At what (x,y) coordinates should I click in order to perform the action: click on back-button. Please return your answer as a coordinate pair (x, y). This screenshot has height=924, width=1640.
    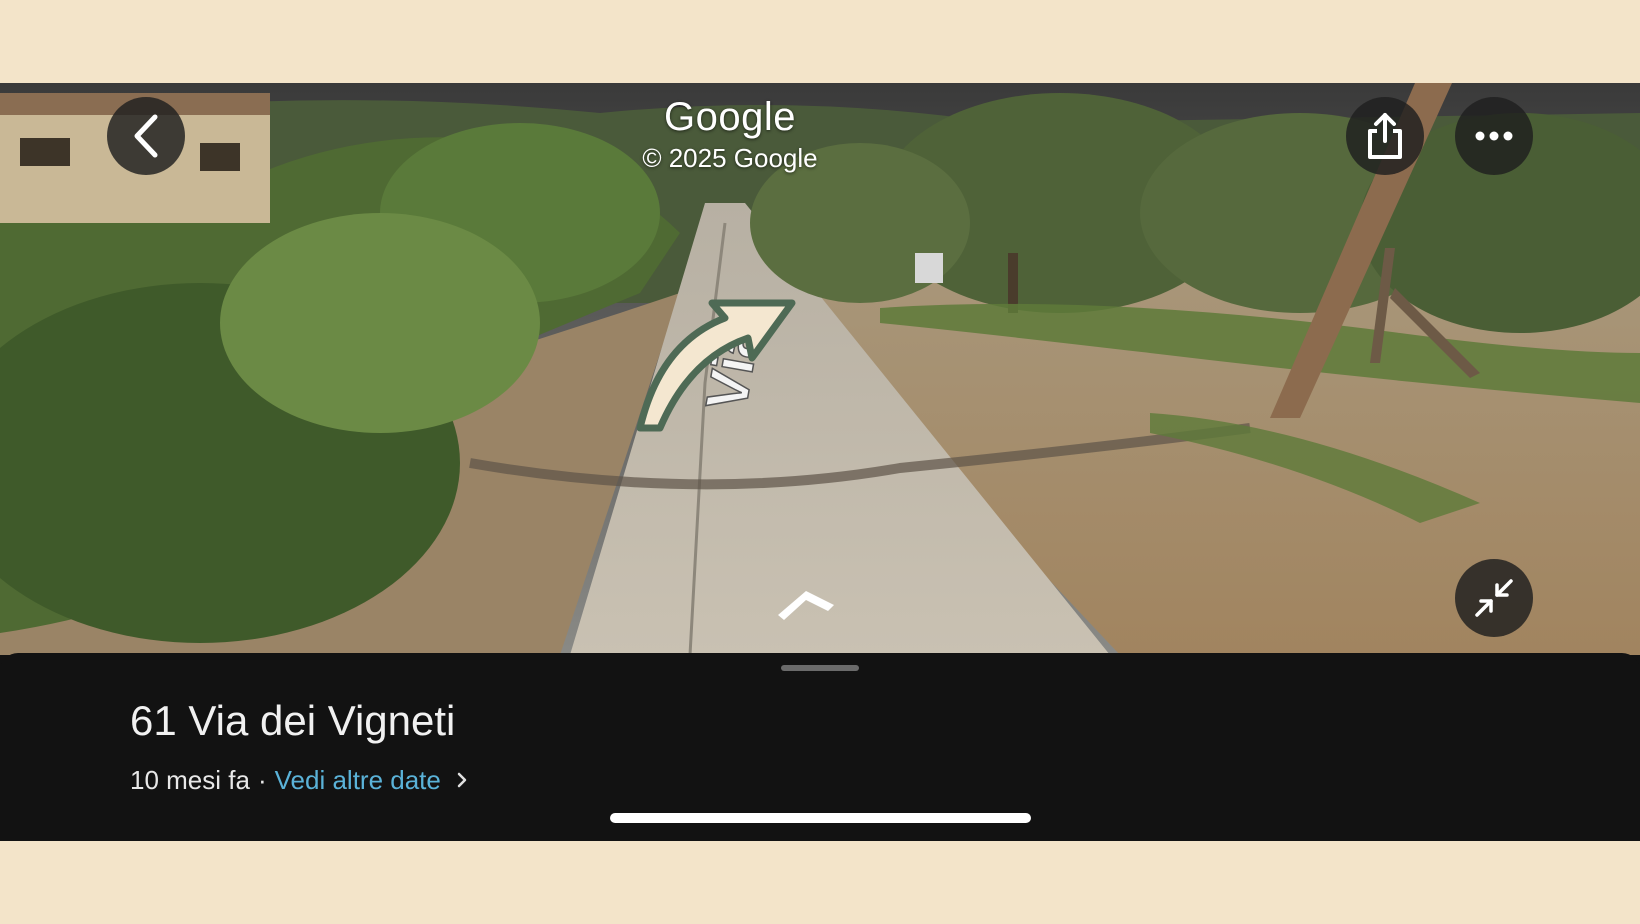
    Looking at the image, I should click on (146, 136).